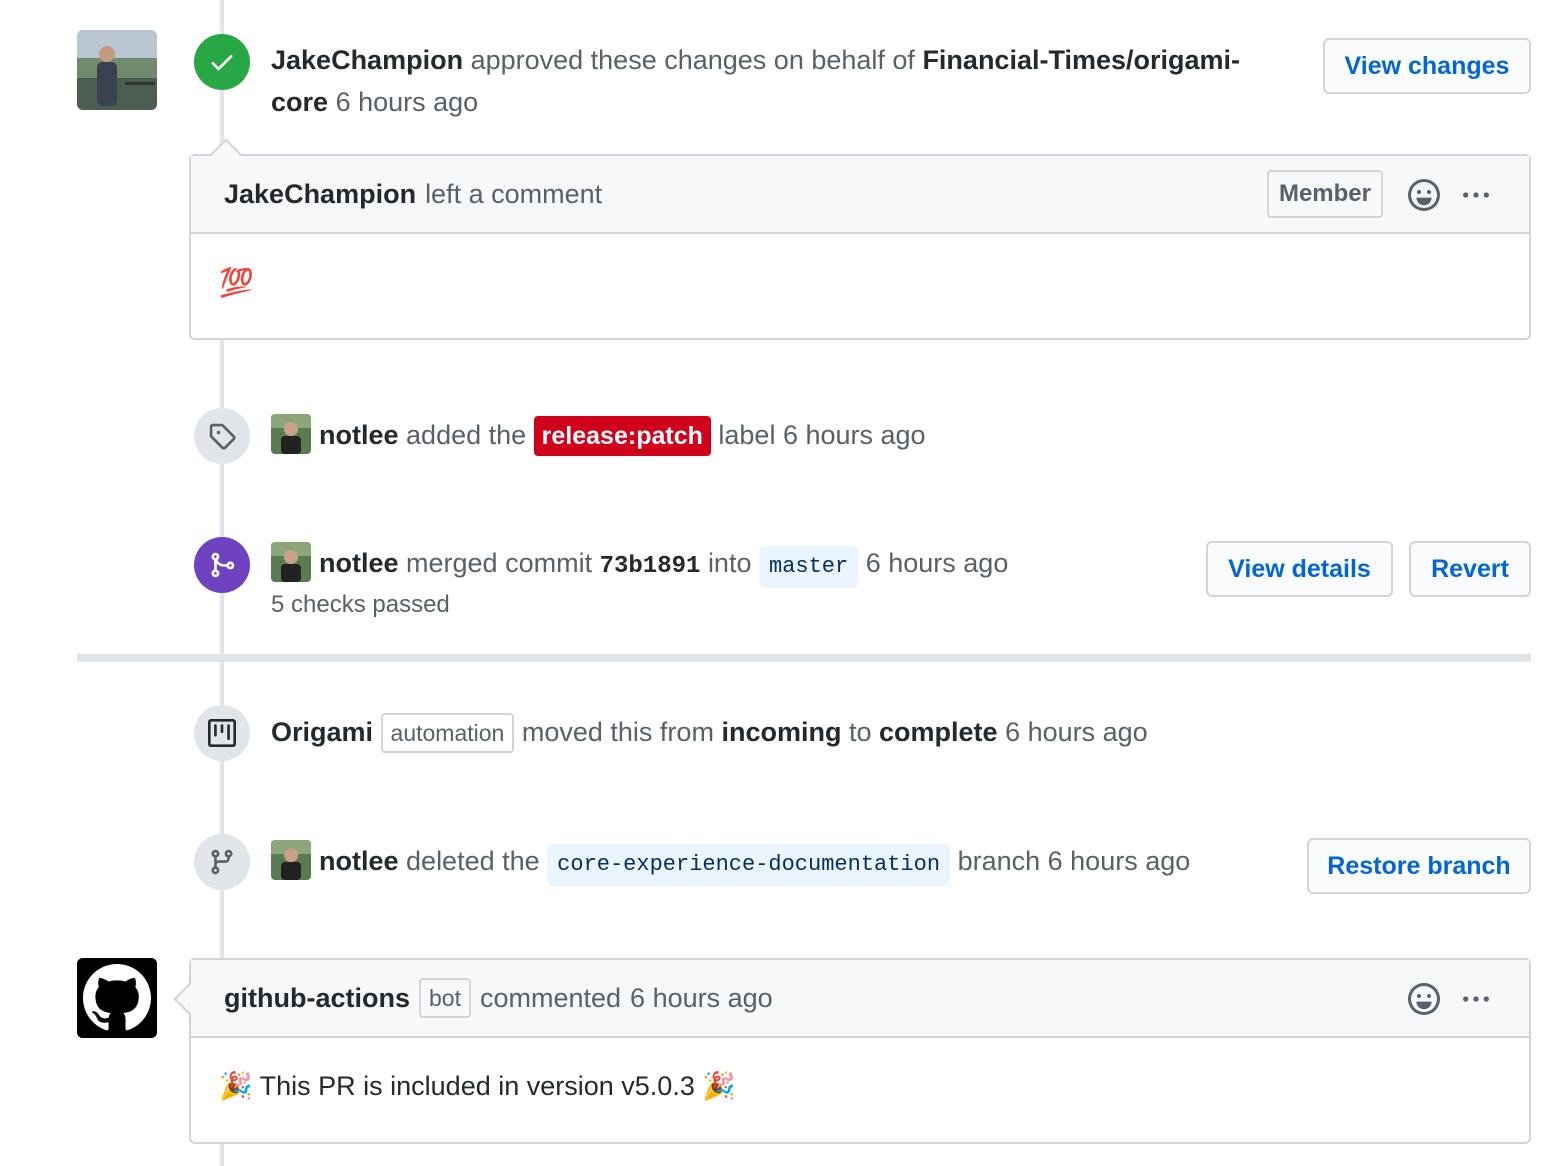 This screenshot has width=1554, height=1166. Describe the element at coordinates (1470, 569) in the screenshot. I see `revert-button: Revert` at that location.